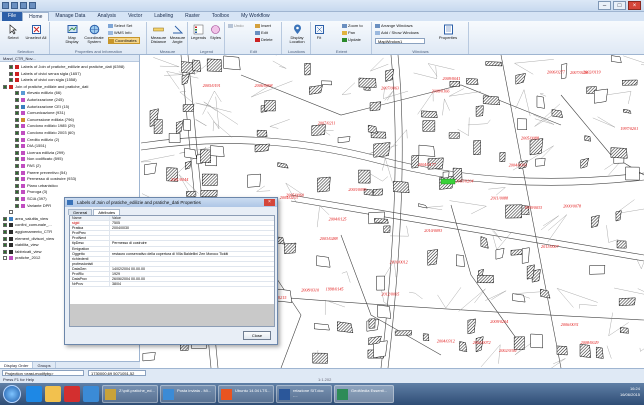 The width and height of the screenshot is (644, 405). I want to click on coordinate-readout-field: 1730000,69 5071051,52, so click(117, 373).